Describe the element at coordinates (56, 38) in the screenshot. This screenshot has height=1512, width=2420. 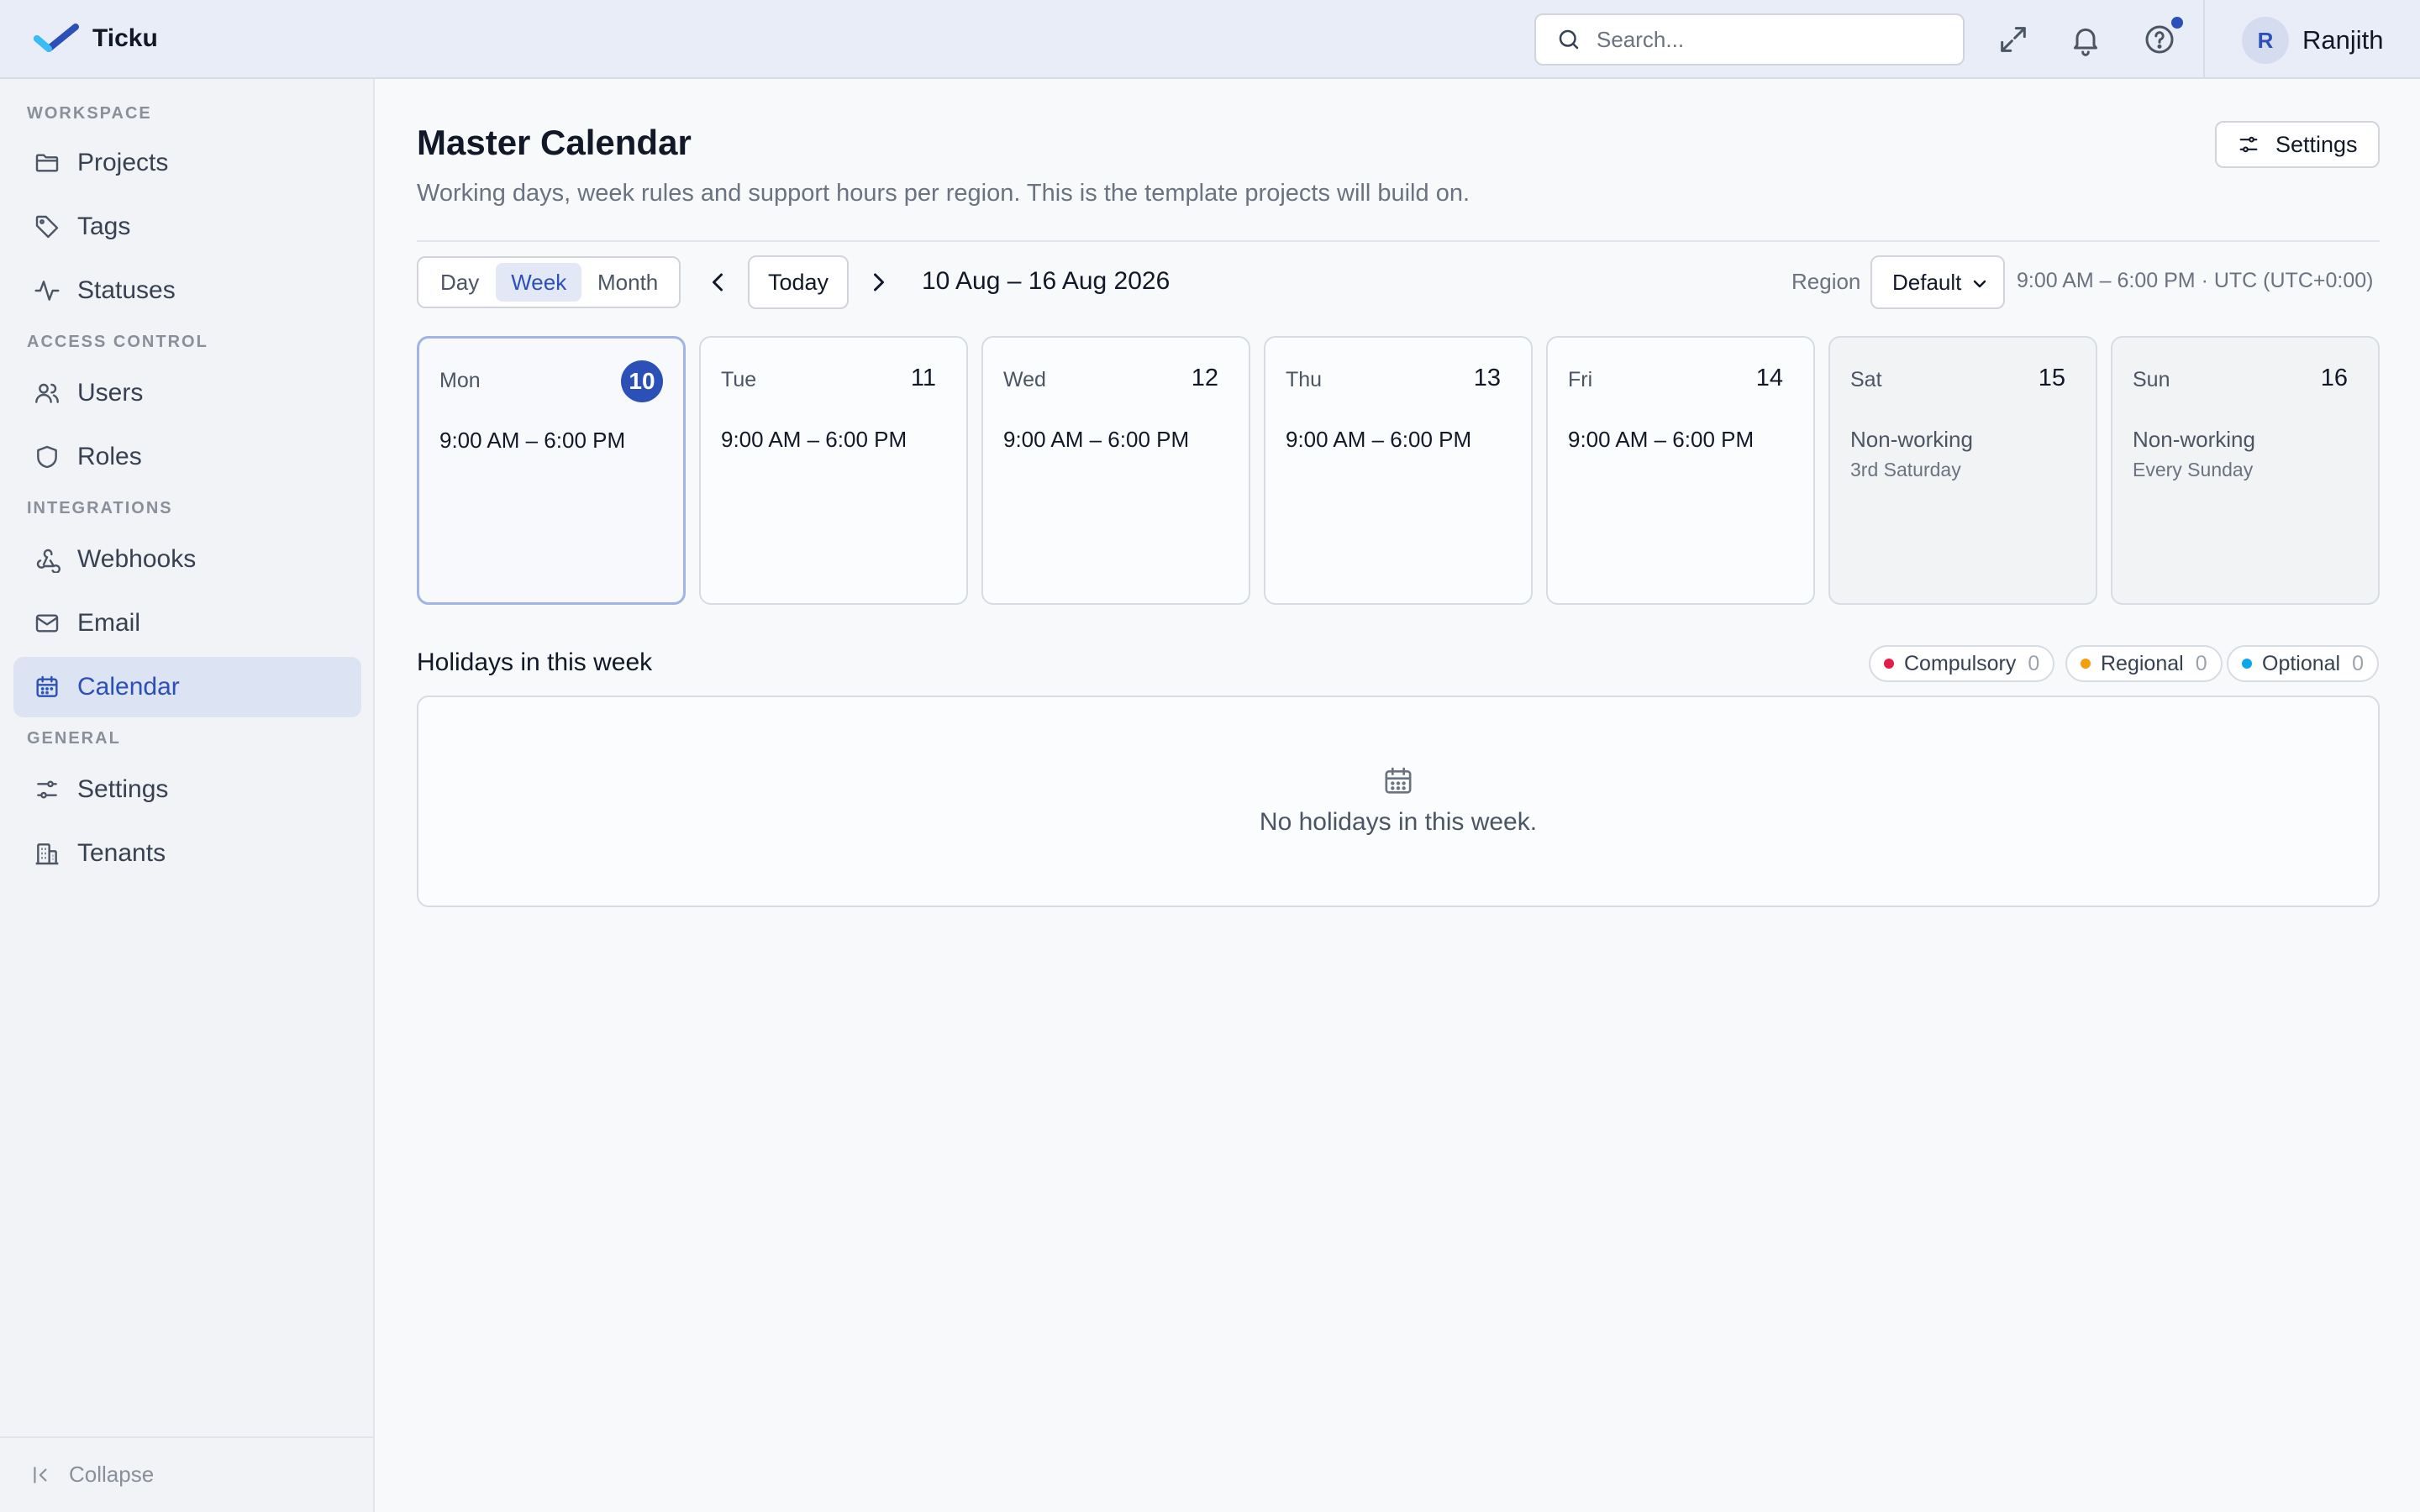
I see `check-logo-icon` at that location.